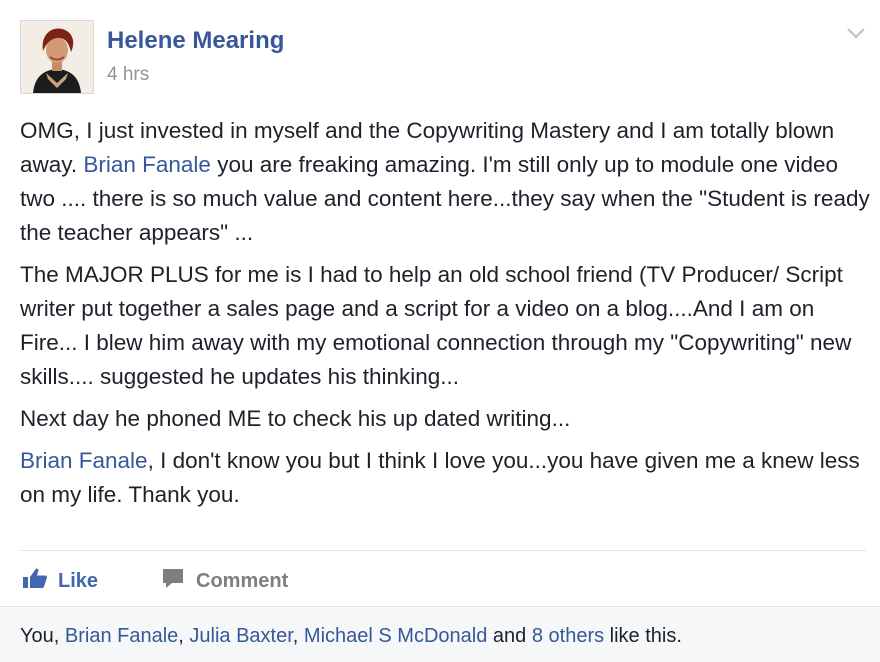  Describe the element at coordinates (121, 636) in the screenshot. I see `liker-link: Brian Fanale` at that location.